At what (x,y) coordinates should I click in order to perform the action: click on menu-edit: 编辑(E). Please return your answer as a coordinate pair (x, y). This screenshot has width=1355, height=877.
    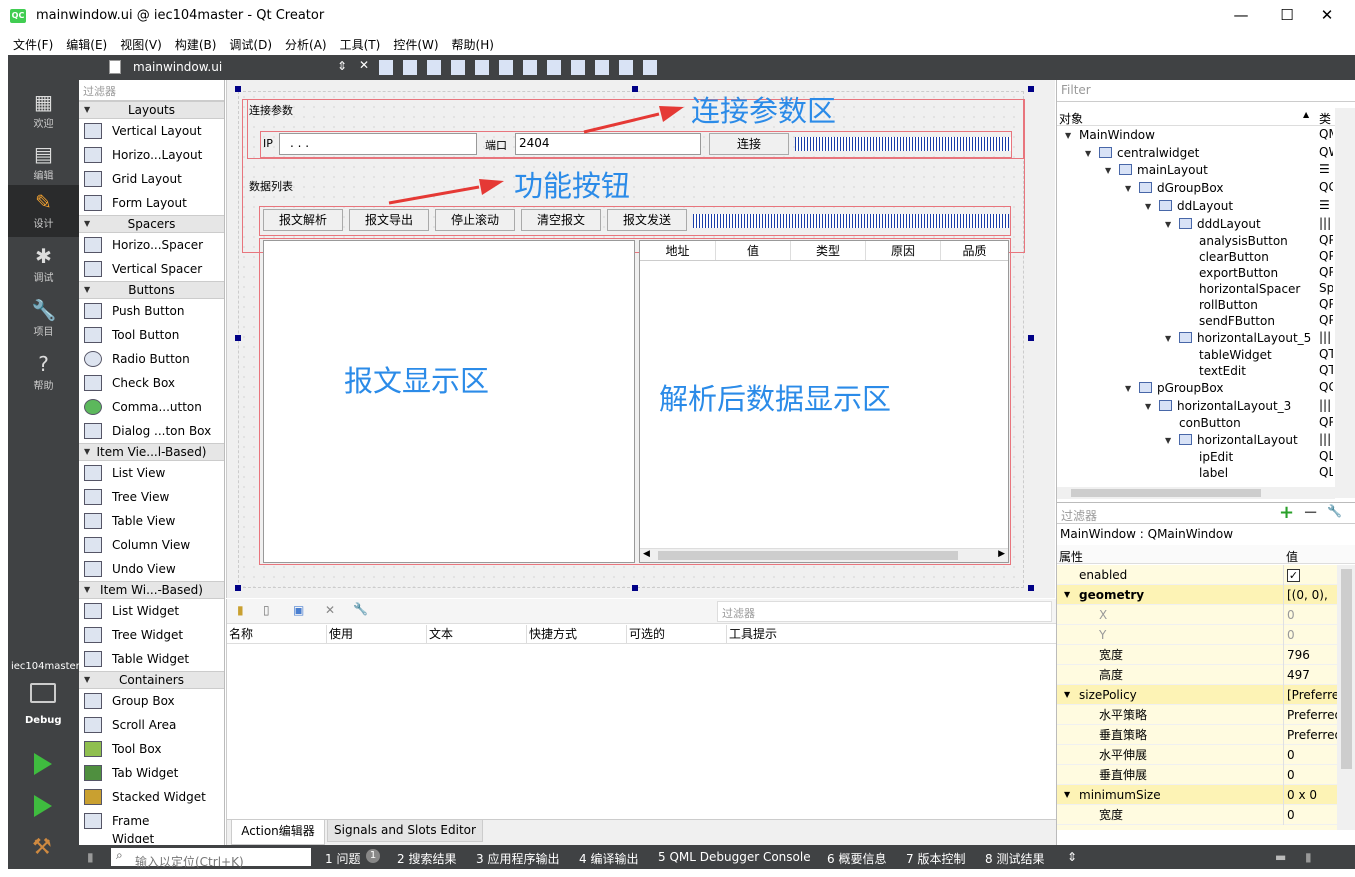
    Looking at the image, I should click on (83, 43).